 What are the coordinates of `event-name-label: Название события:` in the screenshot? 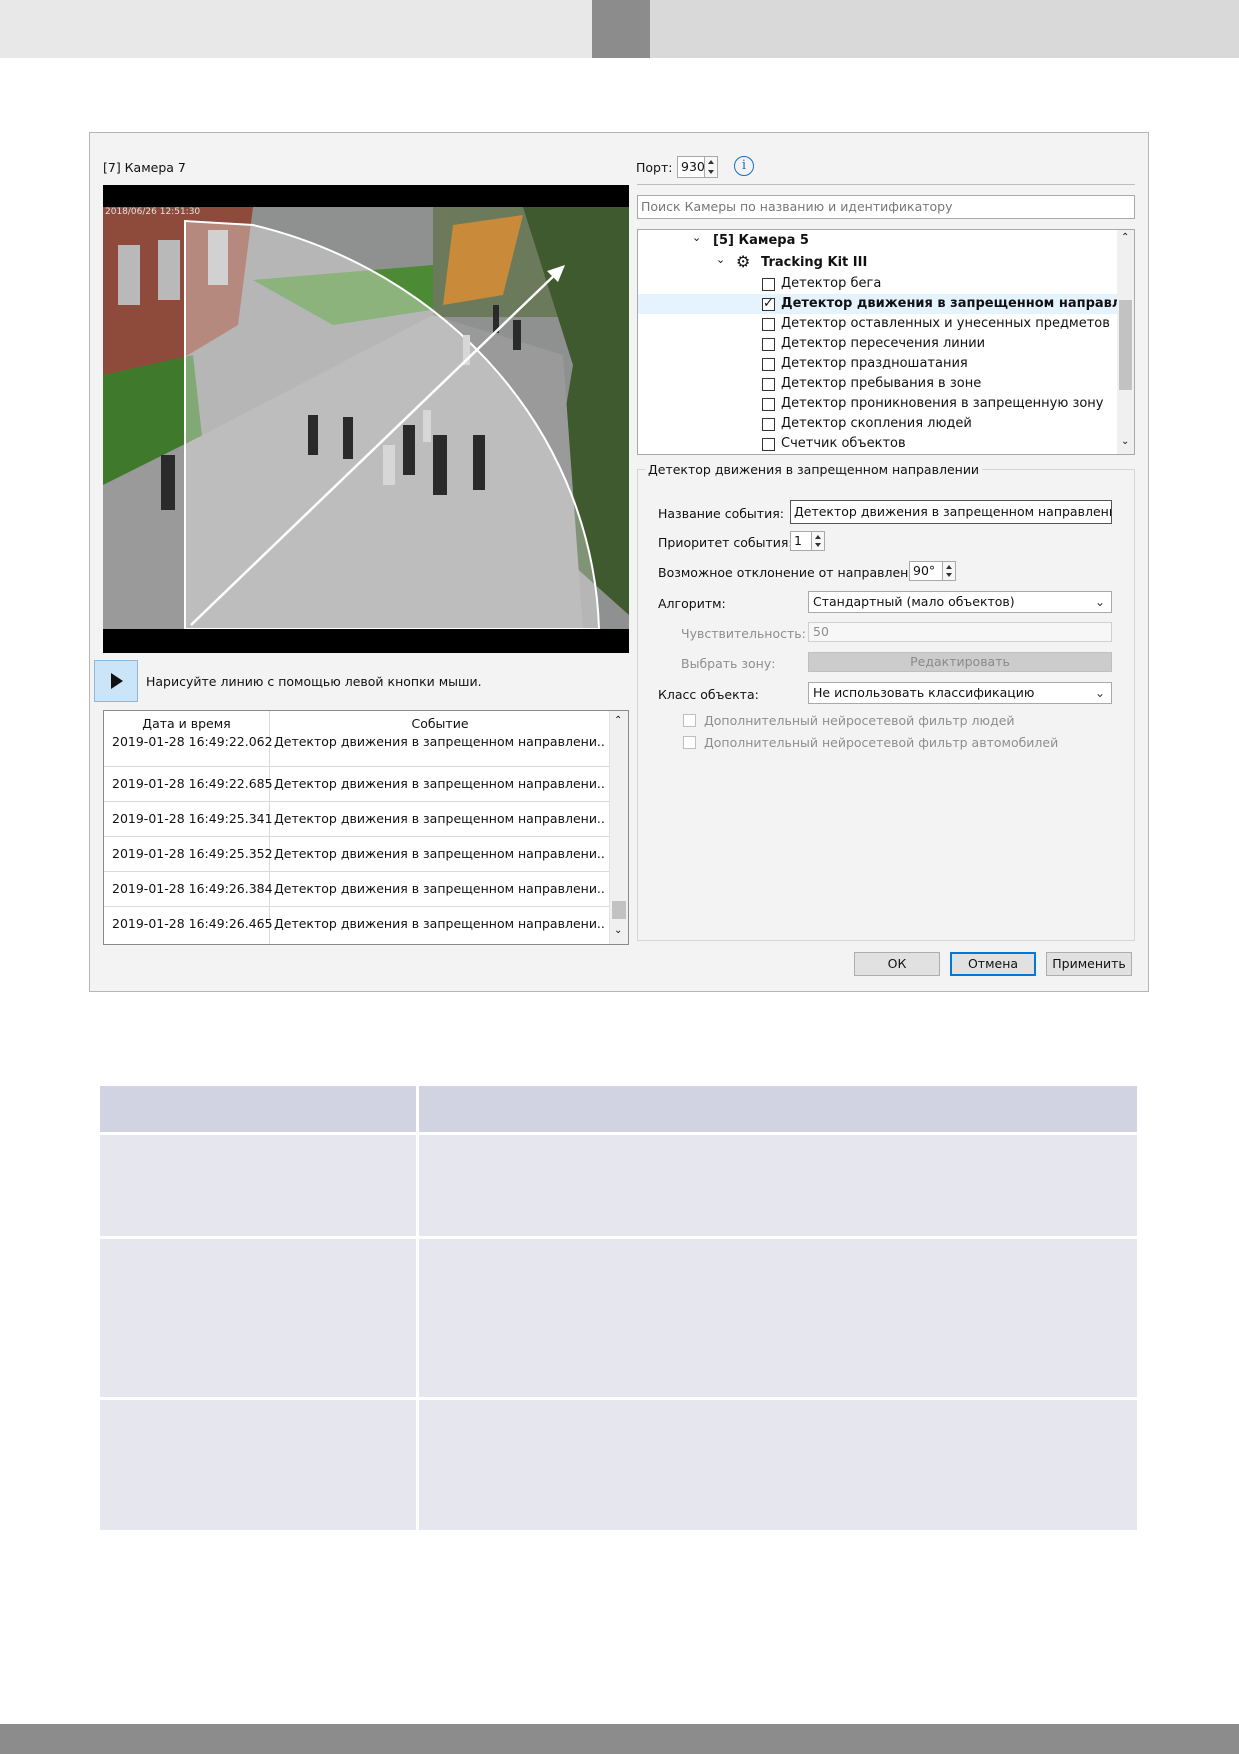 It's located at (721, 513).